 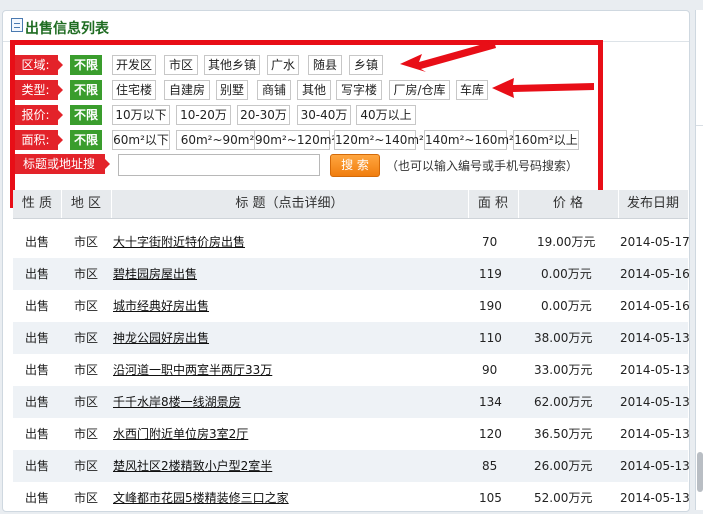 I want to click on cell-size: 134, so click(x=490, y=402).